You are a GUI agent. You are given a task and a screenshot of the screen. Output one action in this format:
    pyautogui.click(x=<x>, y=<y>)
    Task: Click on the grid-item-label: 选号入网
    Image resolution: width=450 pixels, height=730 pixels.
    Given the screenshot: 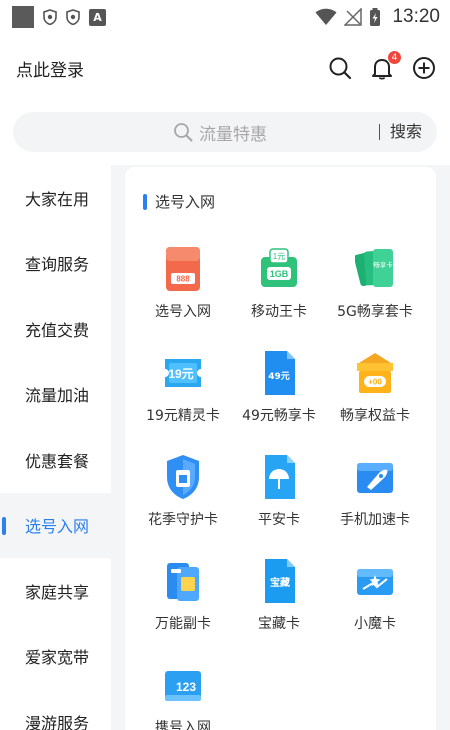 What is the action you would take?
    pyautogui.click(x=183, y=312)
    